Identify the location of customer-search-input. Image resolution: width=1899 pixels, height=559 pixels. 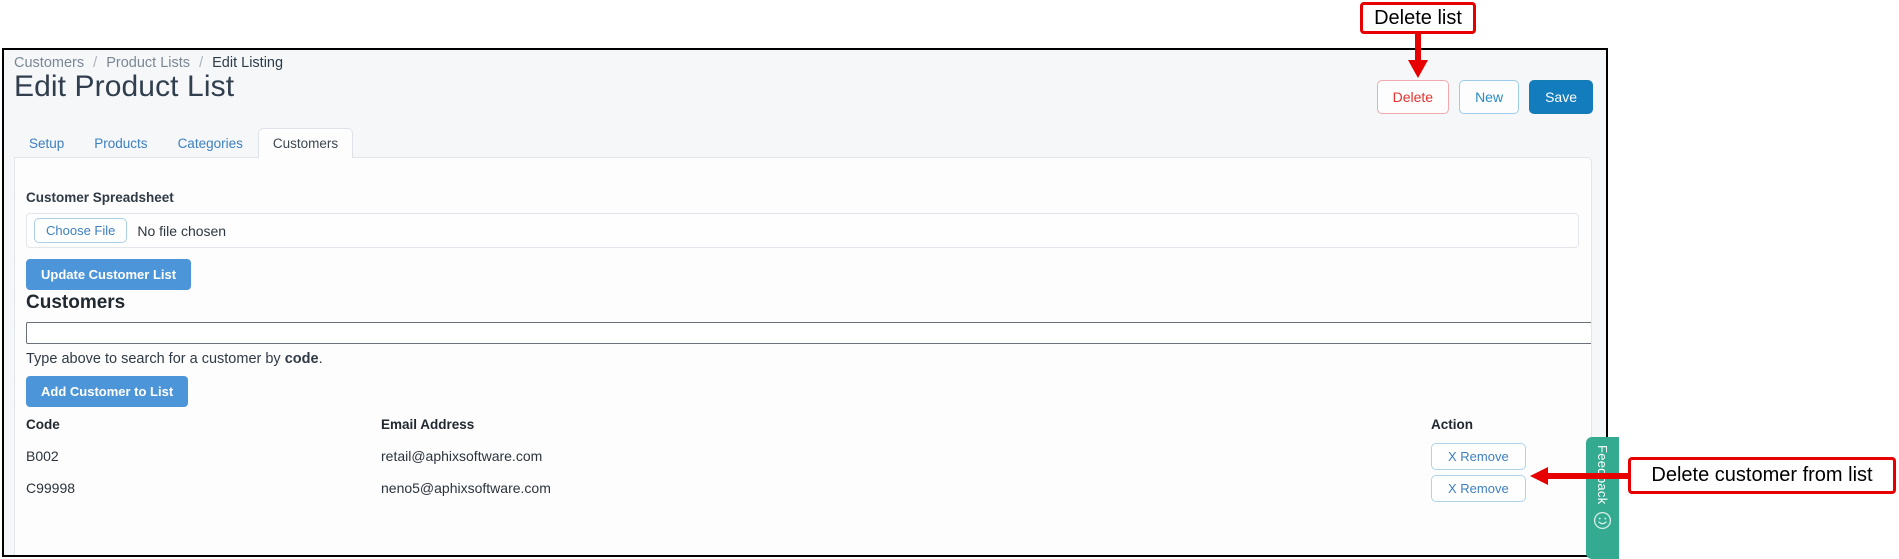
(808, 333).